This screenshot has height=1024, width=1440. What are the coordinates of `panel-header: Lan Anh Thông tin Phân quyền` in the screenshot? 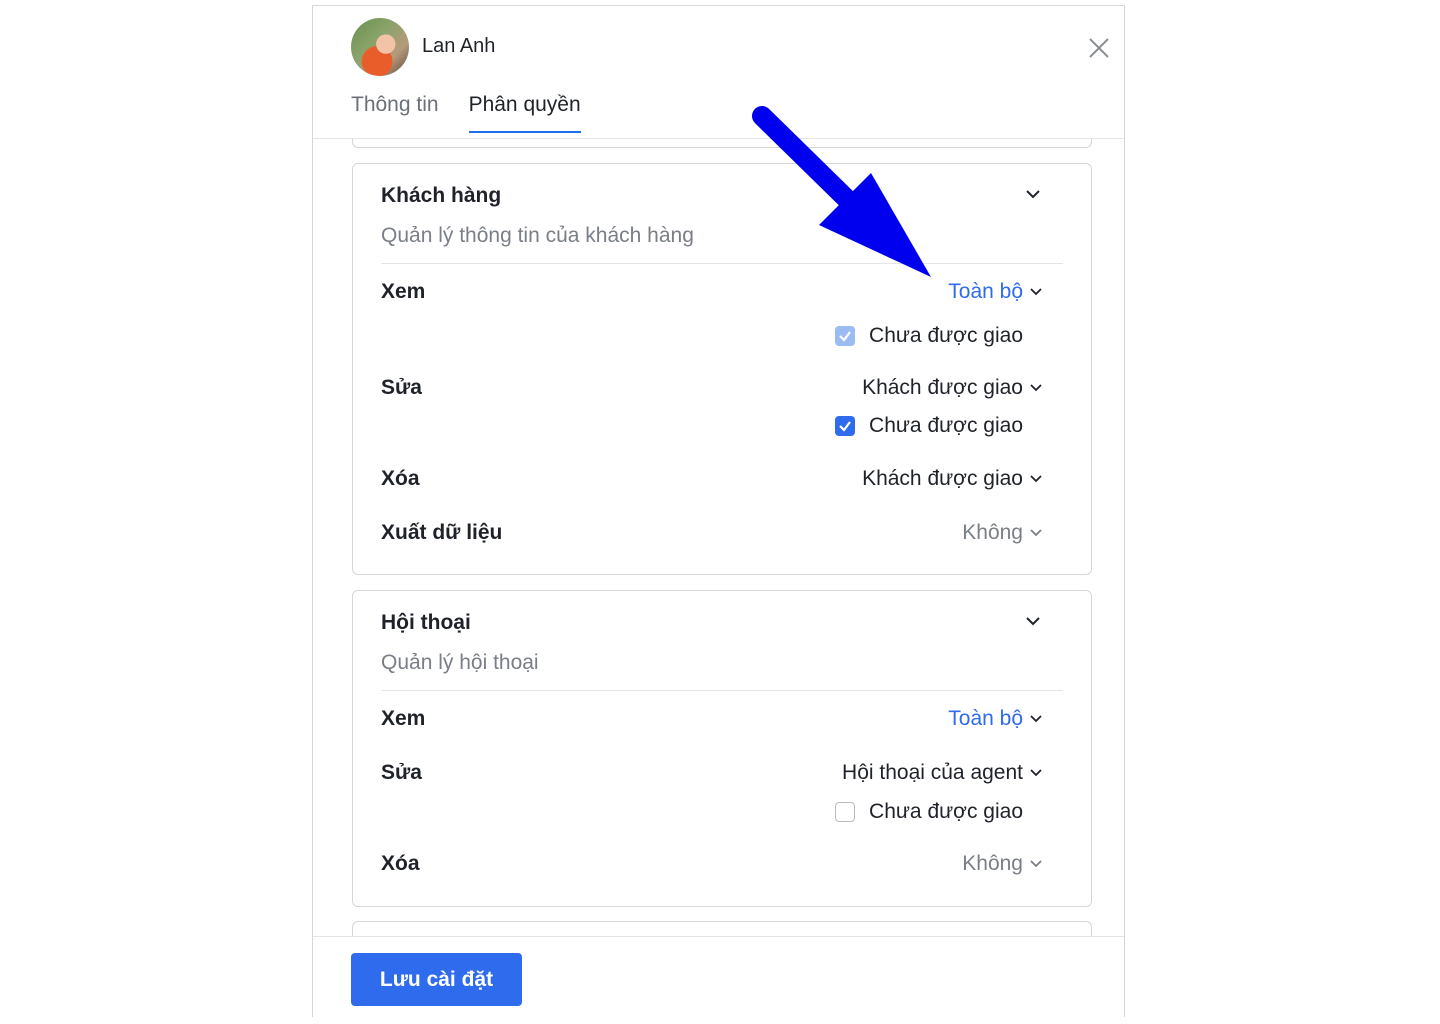 It's located at (718, 72).